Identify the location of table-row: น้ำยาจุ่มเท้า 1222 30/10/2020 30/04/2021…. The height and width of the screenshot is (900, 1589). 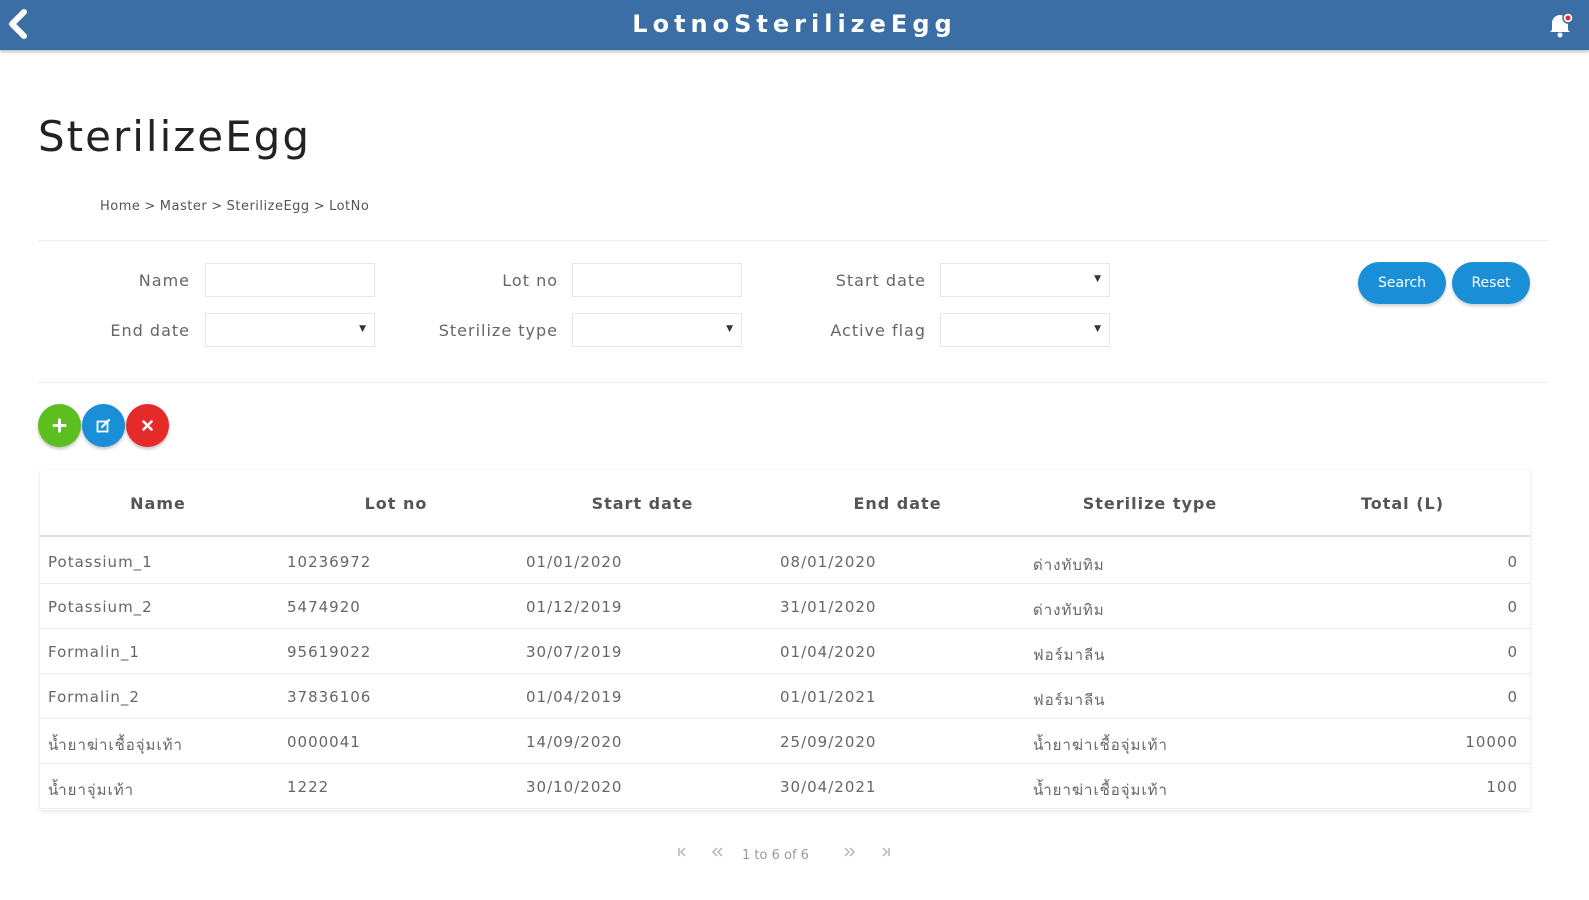
(785, 786).